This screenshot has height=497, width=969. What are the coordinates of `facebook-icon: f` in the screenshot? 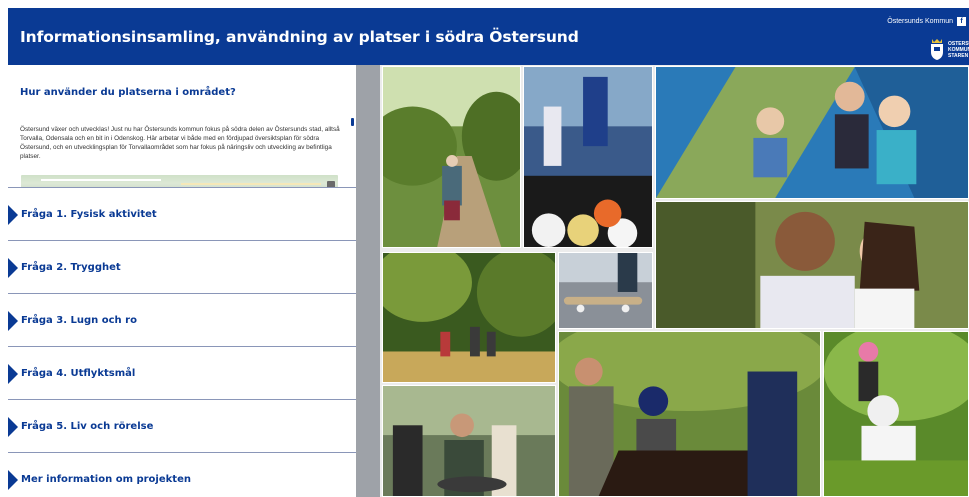 It's located at (961, 21).